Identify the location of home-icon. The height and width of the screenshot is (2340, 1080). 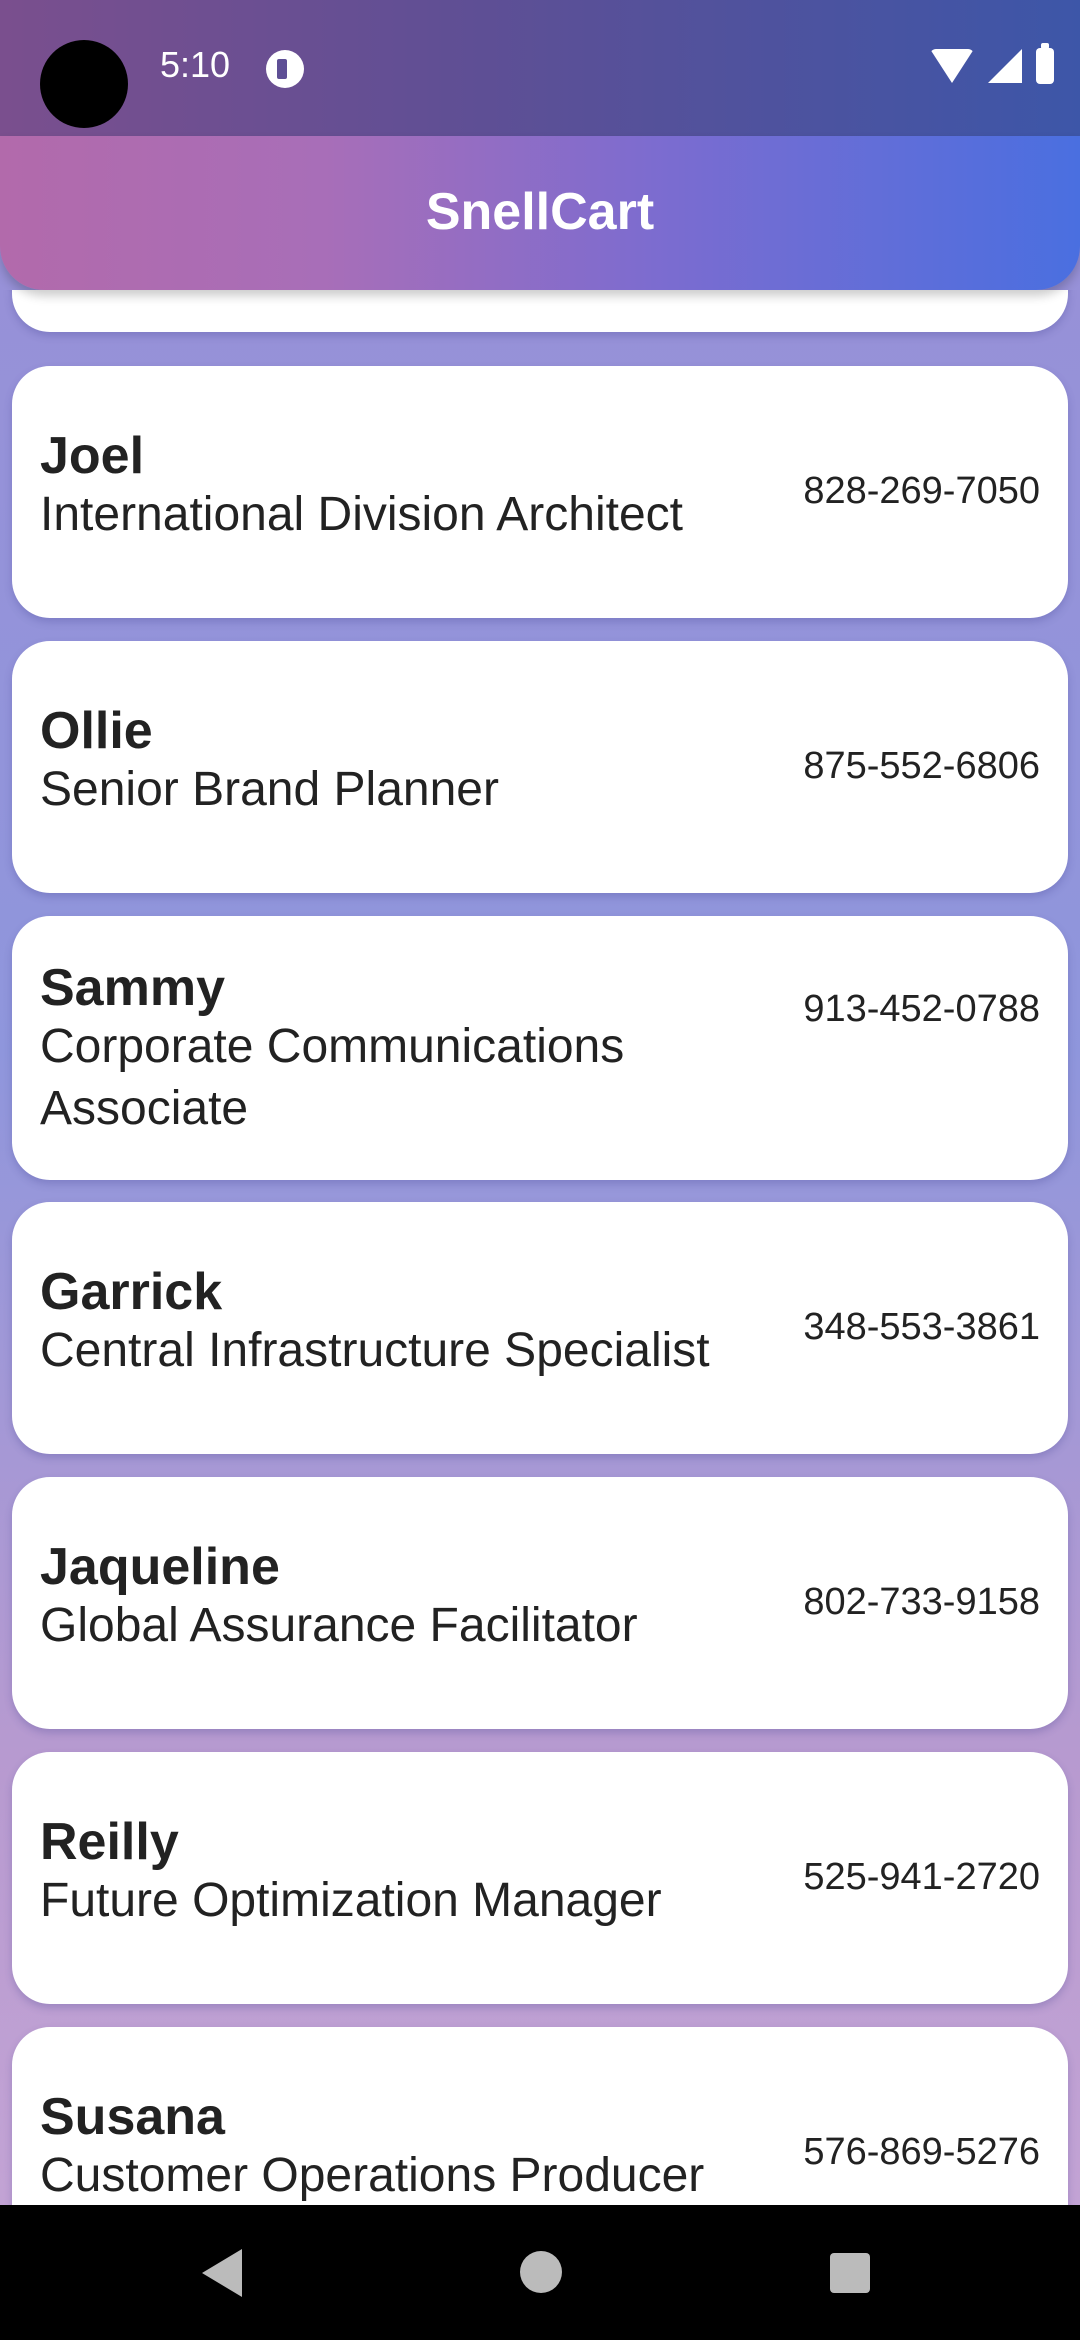
(541, 2272).